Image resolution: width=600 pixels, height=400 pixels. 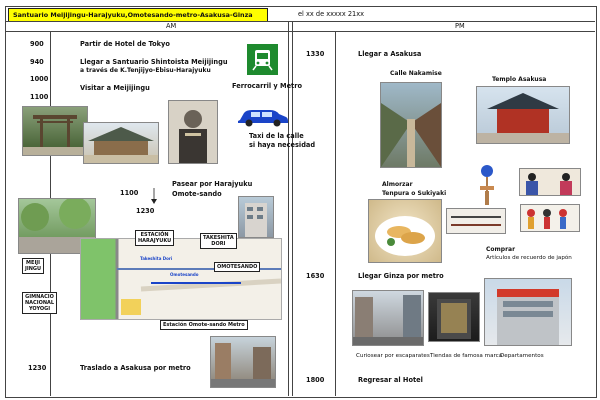 I want to click on time-1630: 1630, so click(x=315, y=276).